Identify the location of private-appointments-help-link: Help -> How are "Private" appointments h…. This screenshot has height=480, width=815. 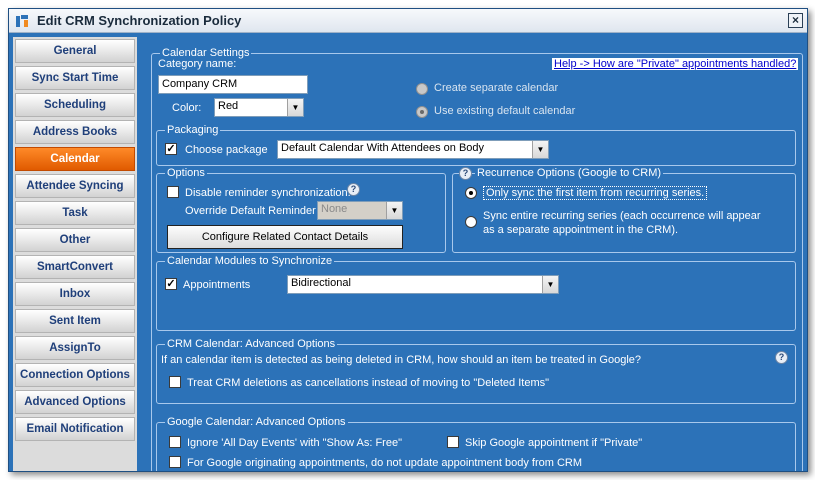
(675, 64).